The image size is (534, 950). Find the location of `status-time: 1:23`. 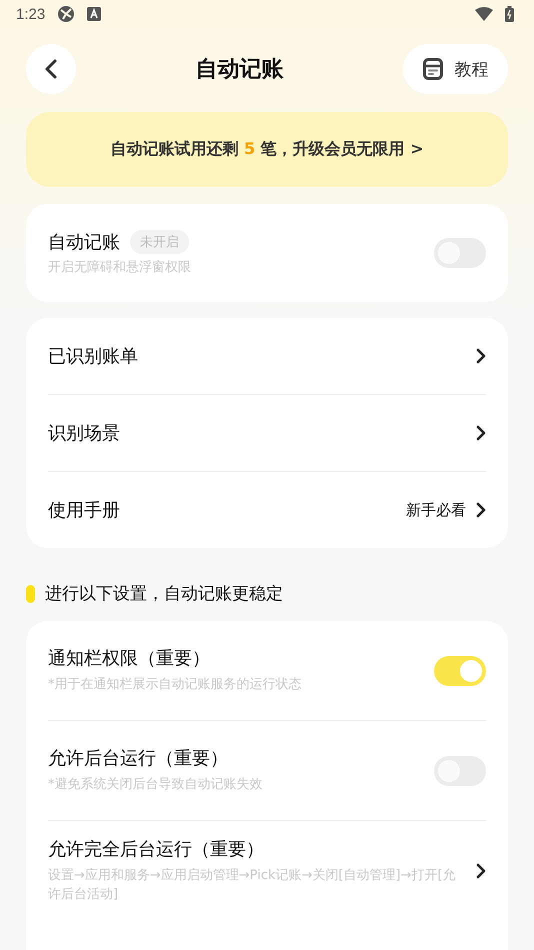

status-time: 1:23 is located at coordinates (31, 14).